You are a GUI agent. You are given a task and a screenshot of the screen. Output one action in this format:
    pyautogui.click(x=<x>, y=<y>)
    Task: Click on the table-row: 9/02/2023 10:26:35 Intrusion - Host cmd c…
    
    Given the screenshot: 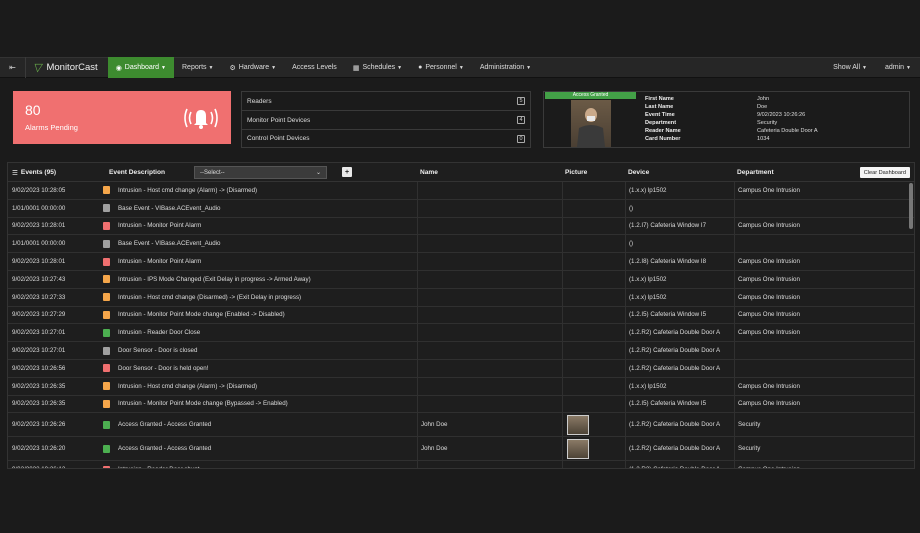 What is the action you would take?
    pyautogui.click(x=461, y=386)
    